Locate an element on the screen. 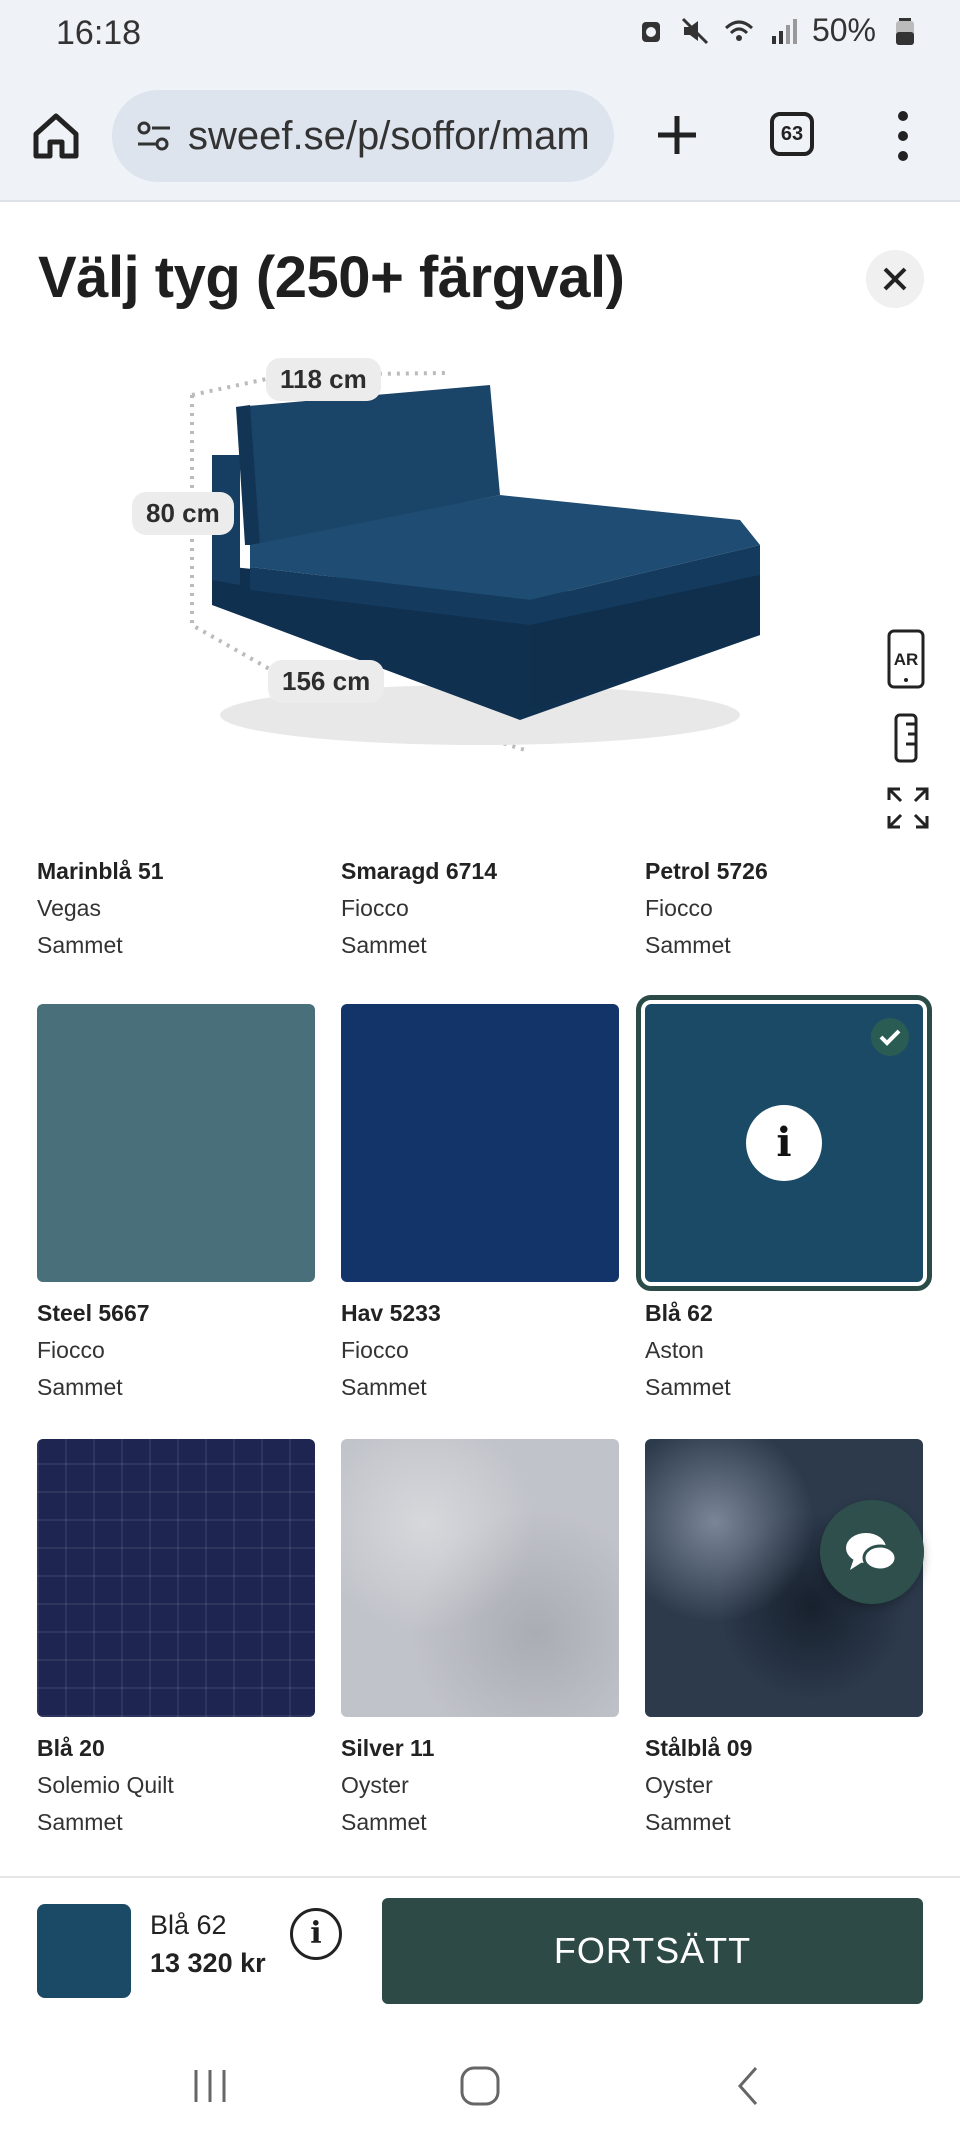  wifi-icon is located at coordinates (738, 30).